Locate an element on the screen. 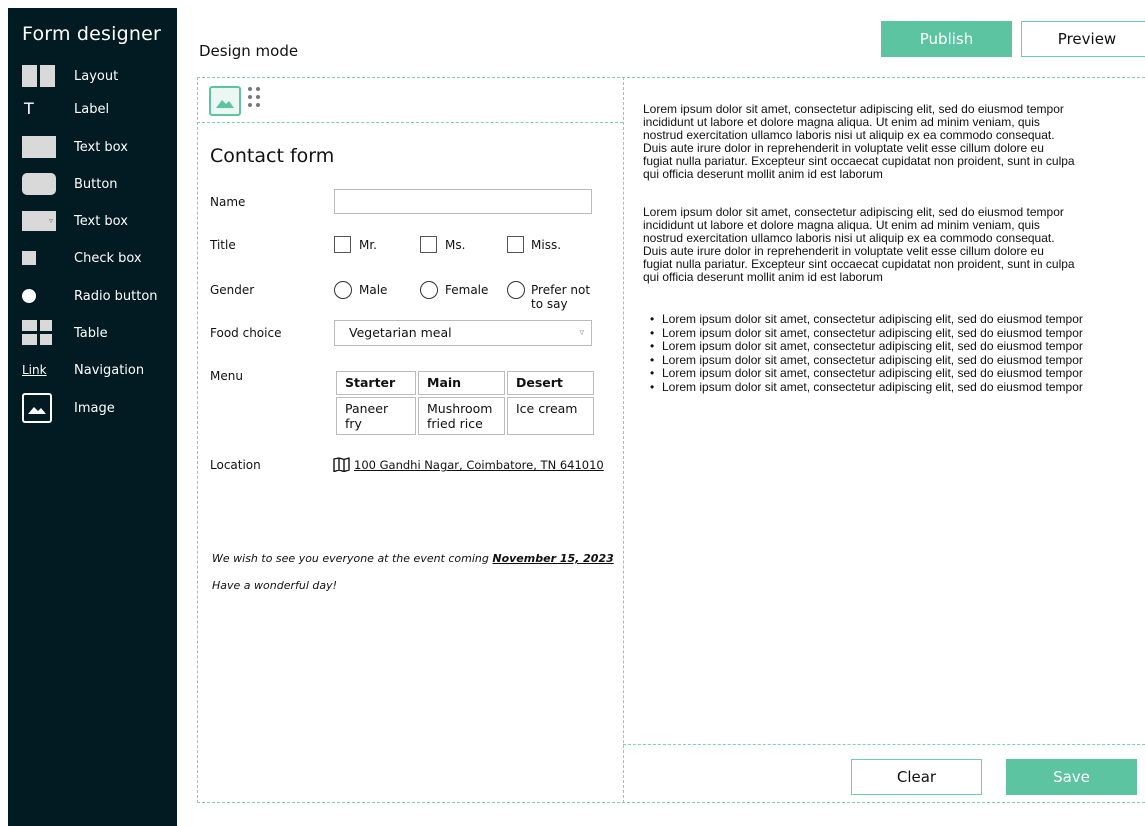 This screenshot has height=826, width=1145. table-row: Paneer fry Mushroom fried rice Ice cream is located at coordinates (465, 416).